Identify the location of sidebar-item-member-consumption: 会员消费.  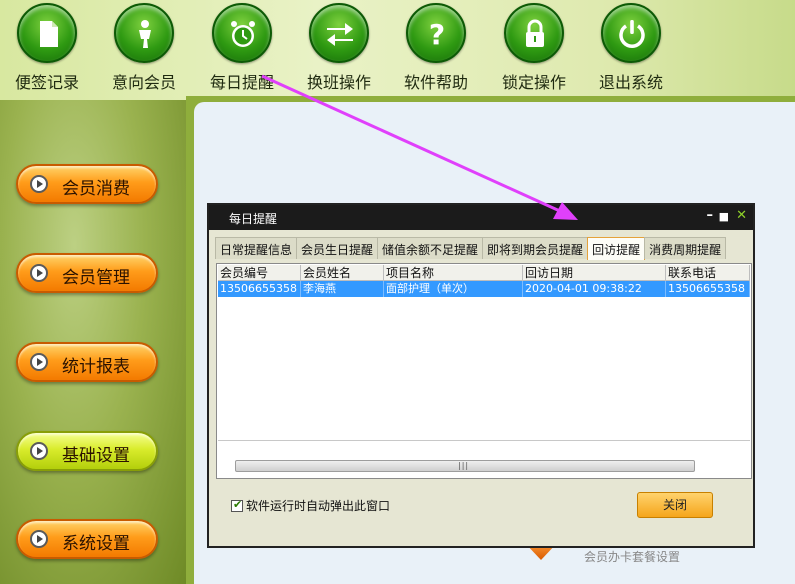
(87, 184).